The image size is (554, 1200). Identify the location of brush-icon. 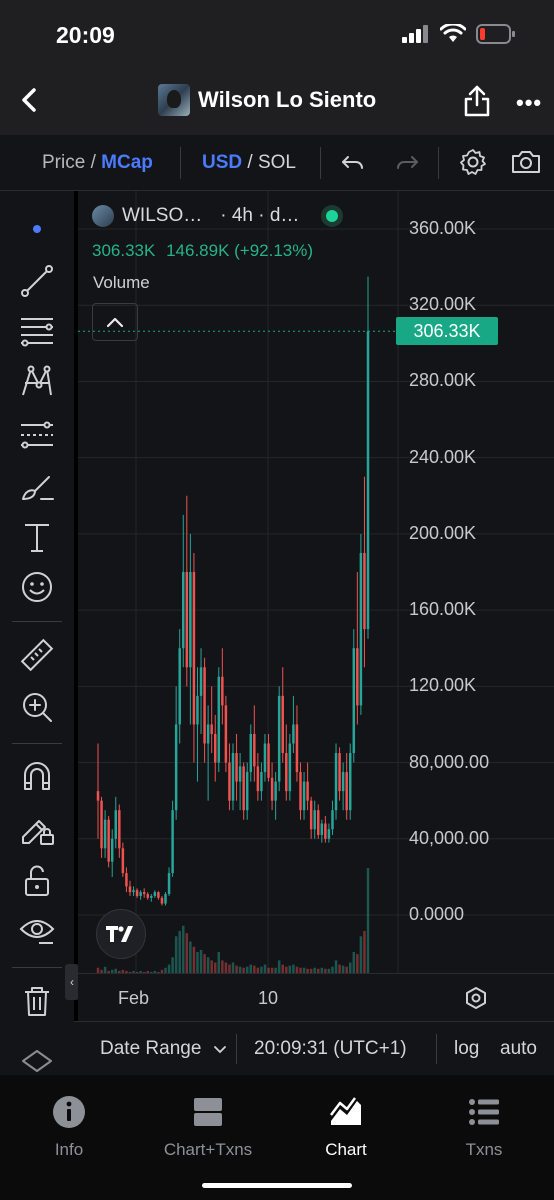
(37, 487).